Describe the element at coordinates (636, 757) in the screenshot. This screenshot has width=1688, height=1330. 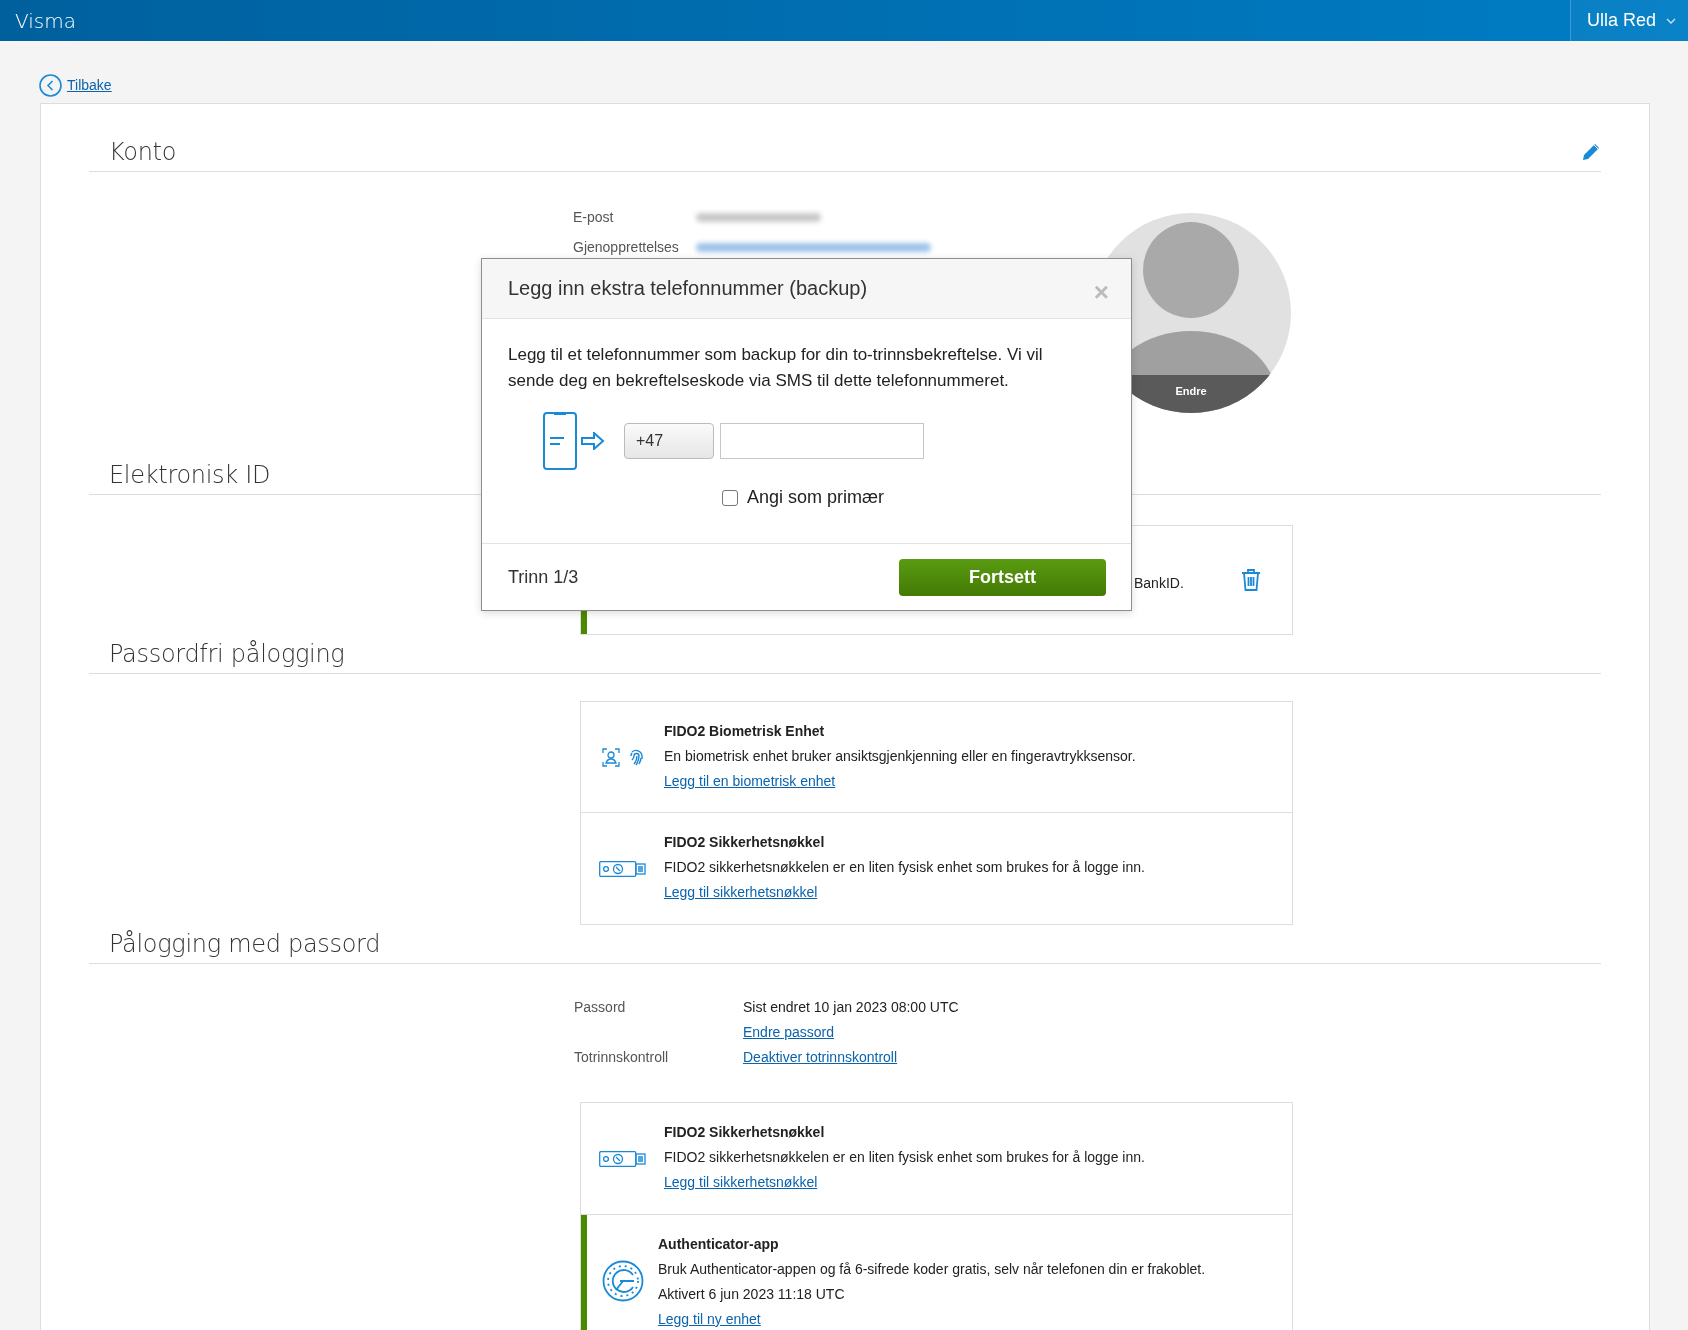
I see `fingerprint-icon` at that location.